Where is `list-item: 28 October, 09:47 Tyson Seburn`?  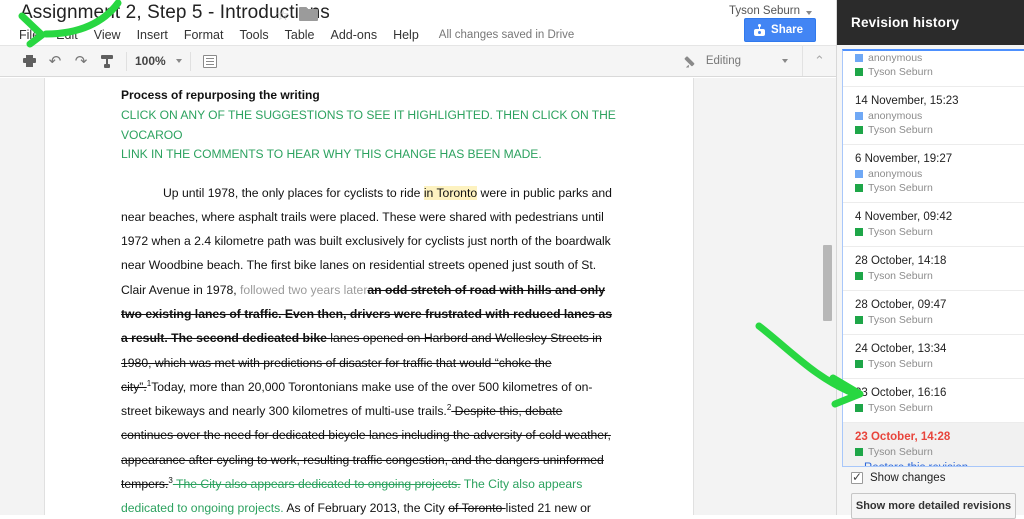
list-item: 28 October, 09:47 Tyson Seburn is located at coordinates (933, 313).